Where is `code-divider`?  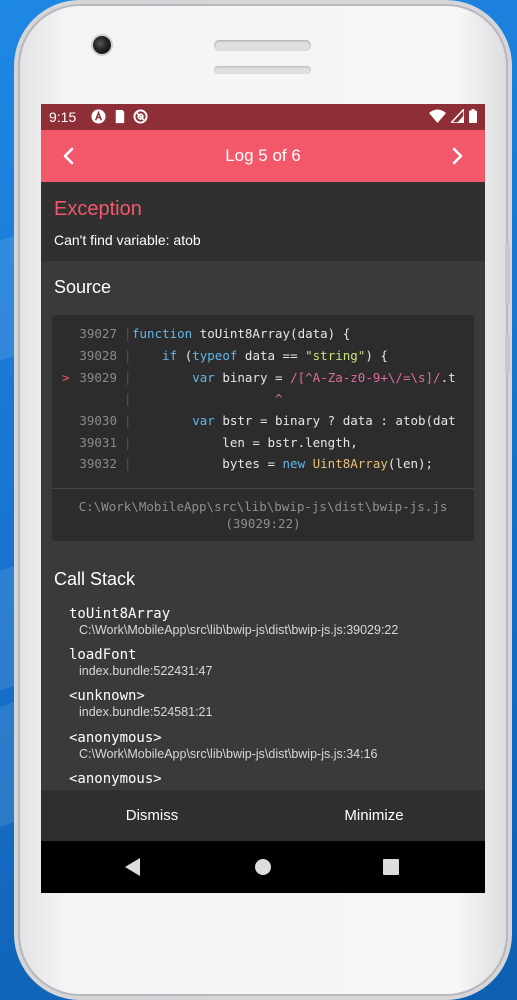 code-divider is located at coordinates (263, 488).